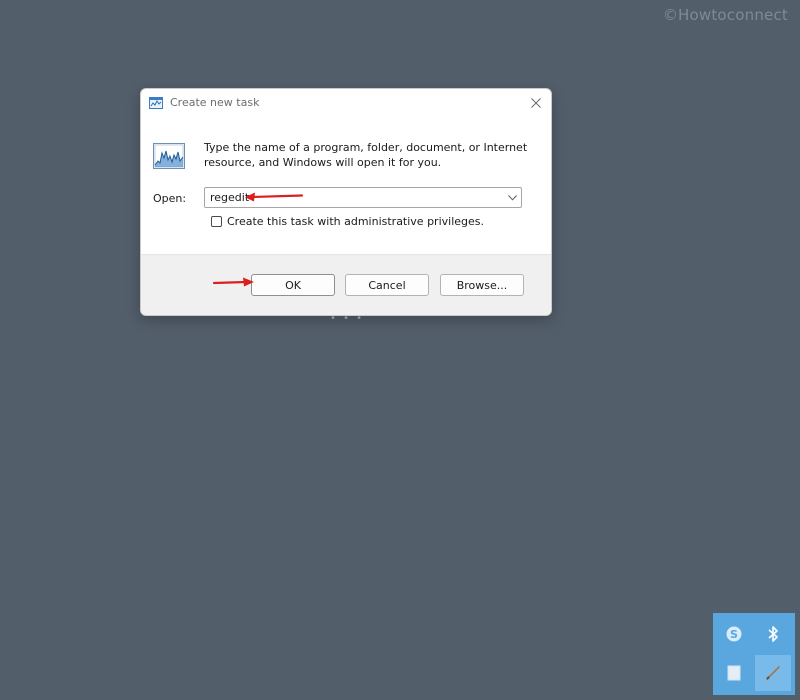 Image resolution: width=800 pixels, height=700 pixels. What do you see at coordinates (293, 285) in the screenshot?
I see `ok-button: OK` at bounding box center [293, 285].